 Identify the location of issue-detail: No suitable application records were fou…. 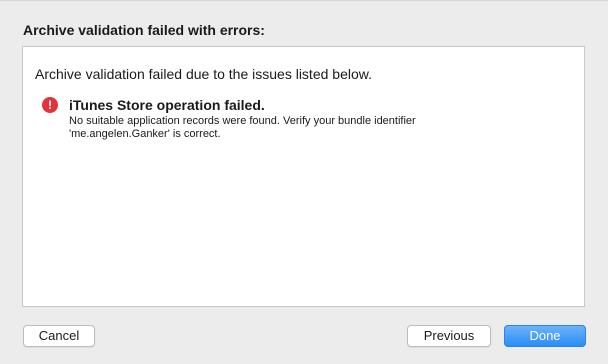
(279, 128).